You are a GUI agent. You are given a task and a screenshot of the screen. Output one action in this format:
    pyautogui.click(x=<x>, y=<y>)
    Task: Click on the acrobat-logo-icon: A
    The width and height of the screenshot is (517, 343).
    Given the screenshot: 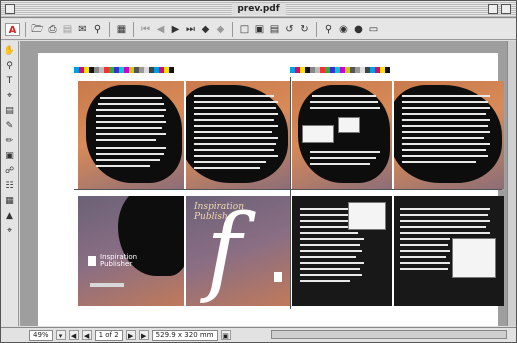 What is the action you would take?
    pyautogui.click(x=12, y=29)
    